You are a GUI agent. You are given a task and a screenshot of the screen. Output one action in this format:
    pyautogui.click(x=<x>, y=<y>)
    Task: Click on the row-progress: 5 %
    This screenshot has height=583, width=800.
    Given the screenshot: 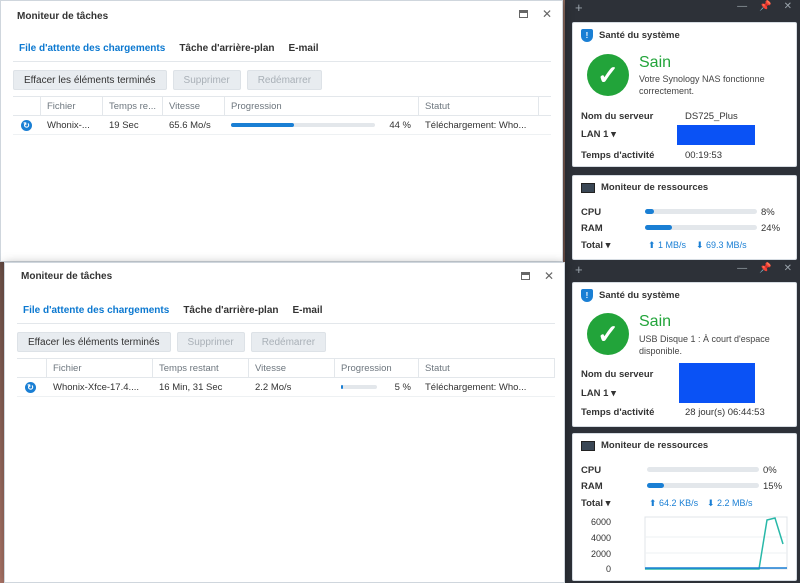 What is the action you would take?
    pyautogui.click(x=377, y=387)
    